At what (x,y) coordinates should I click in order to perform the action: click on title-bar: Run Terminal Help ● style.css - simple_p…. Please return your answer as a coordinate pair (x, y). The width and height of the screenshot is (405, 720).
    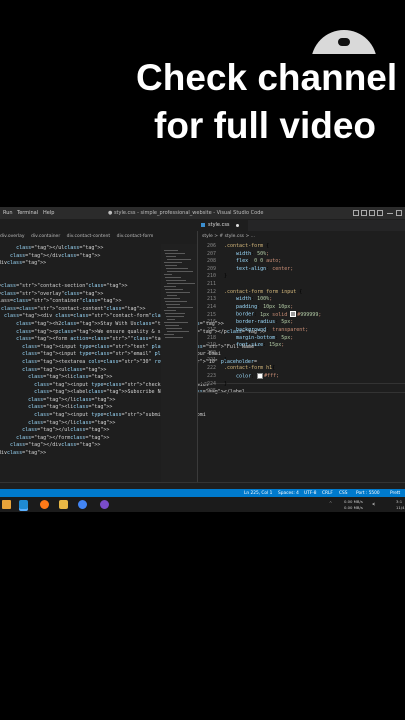
    Looking at the image, I should click on (202, 213).